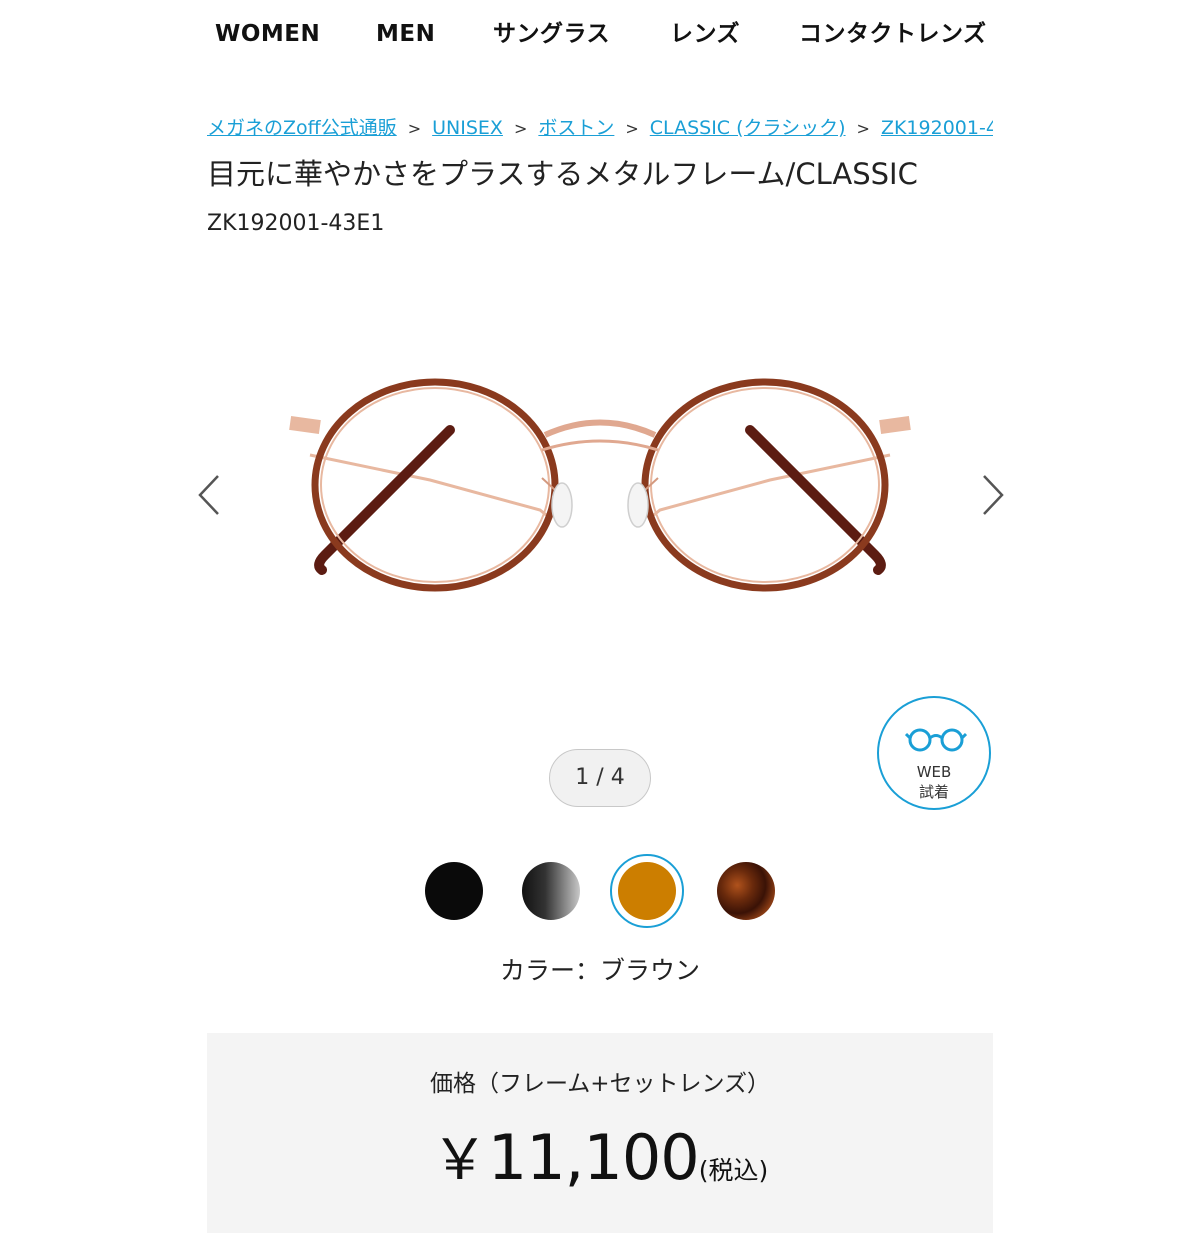 This screenshot has height=1233, width=1200. What do you see at coordinates (562, 174) in the screenshot?
I see `product-title: 目元に華やかさをプラスするメタルフレーム/CLASSIC` at bounding box center [562, 174].